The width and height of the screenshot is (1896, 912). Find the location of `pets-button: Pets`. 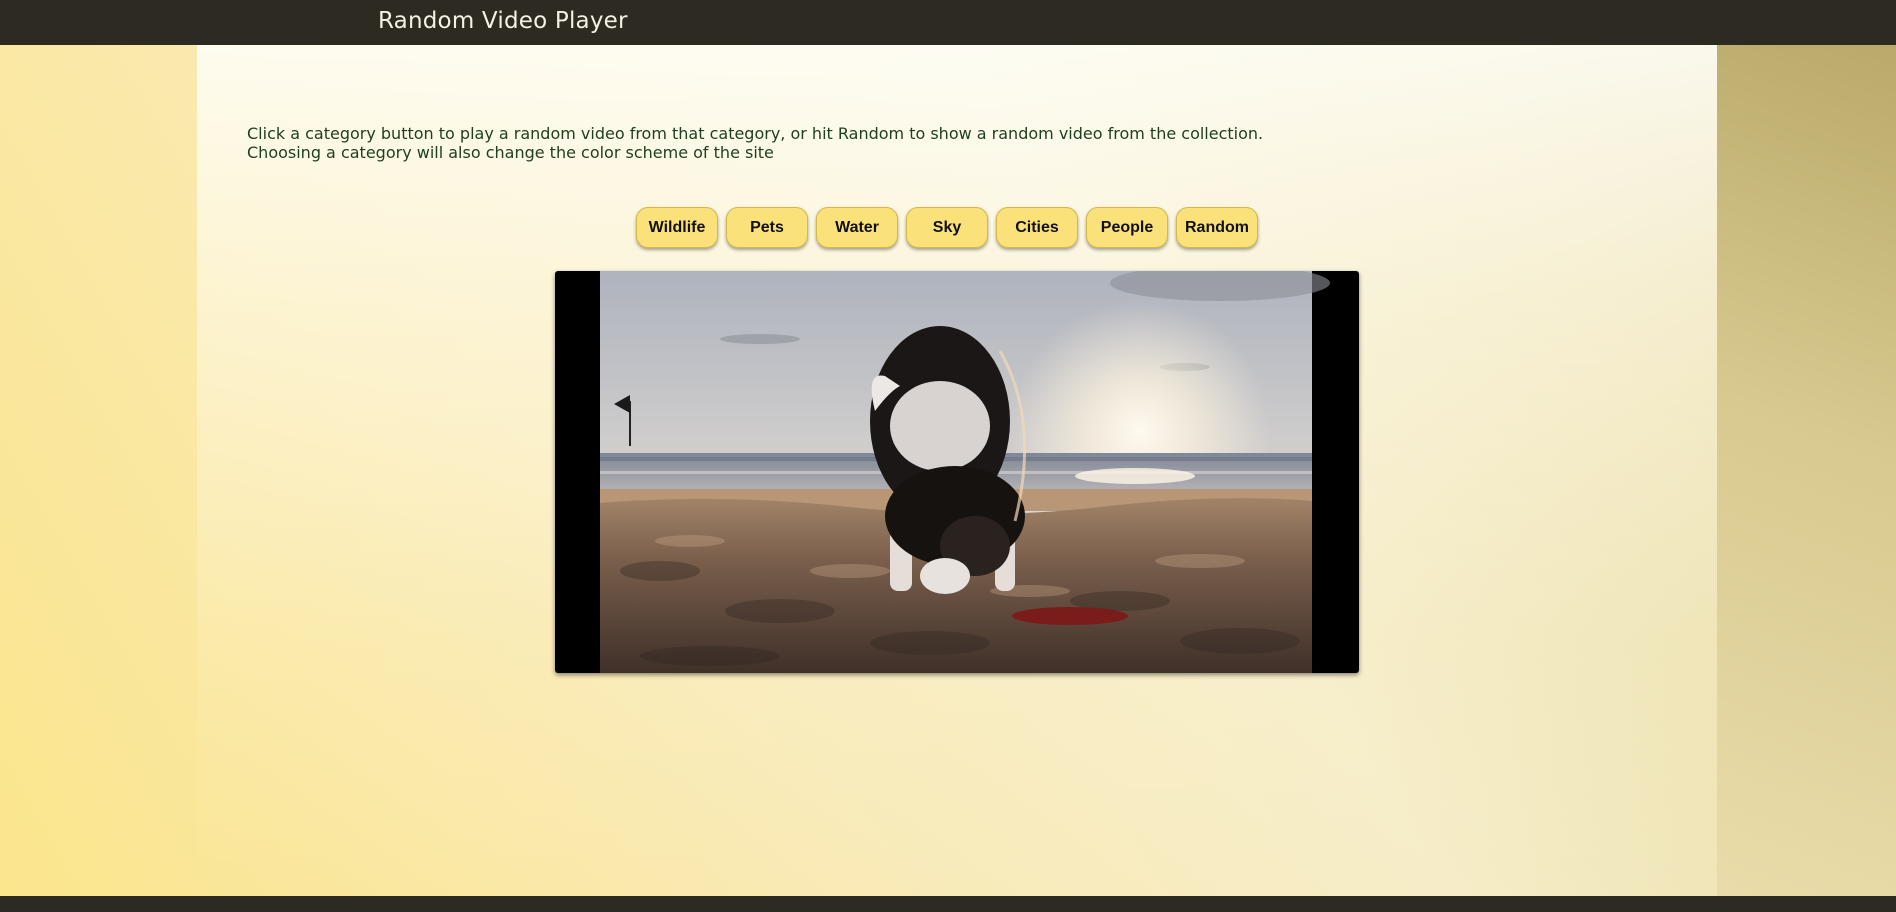

pets-button: Pets is located at coordinates (767, 227).